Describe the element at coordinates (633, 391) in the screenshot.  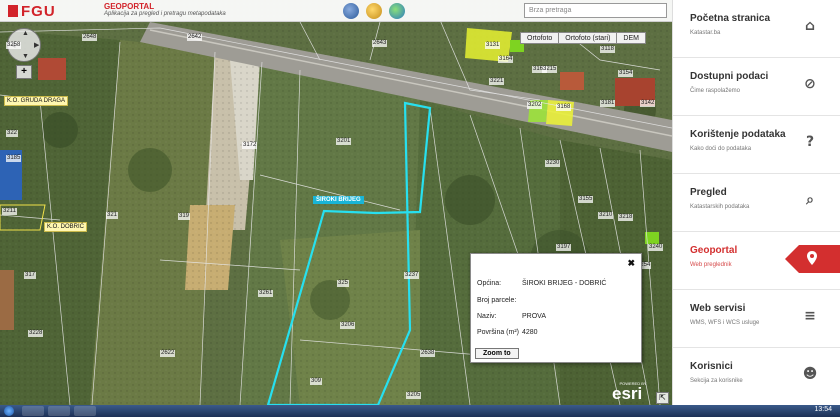
I see `esri-attribution: POWERED BY esri` at that location.